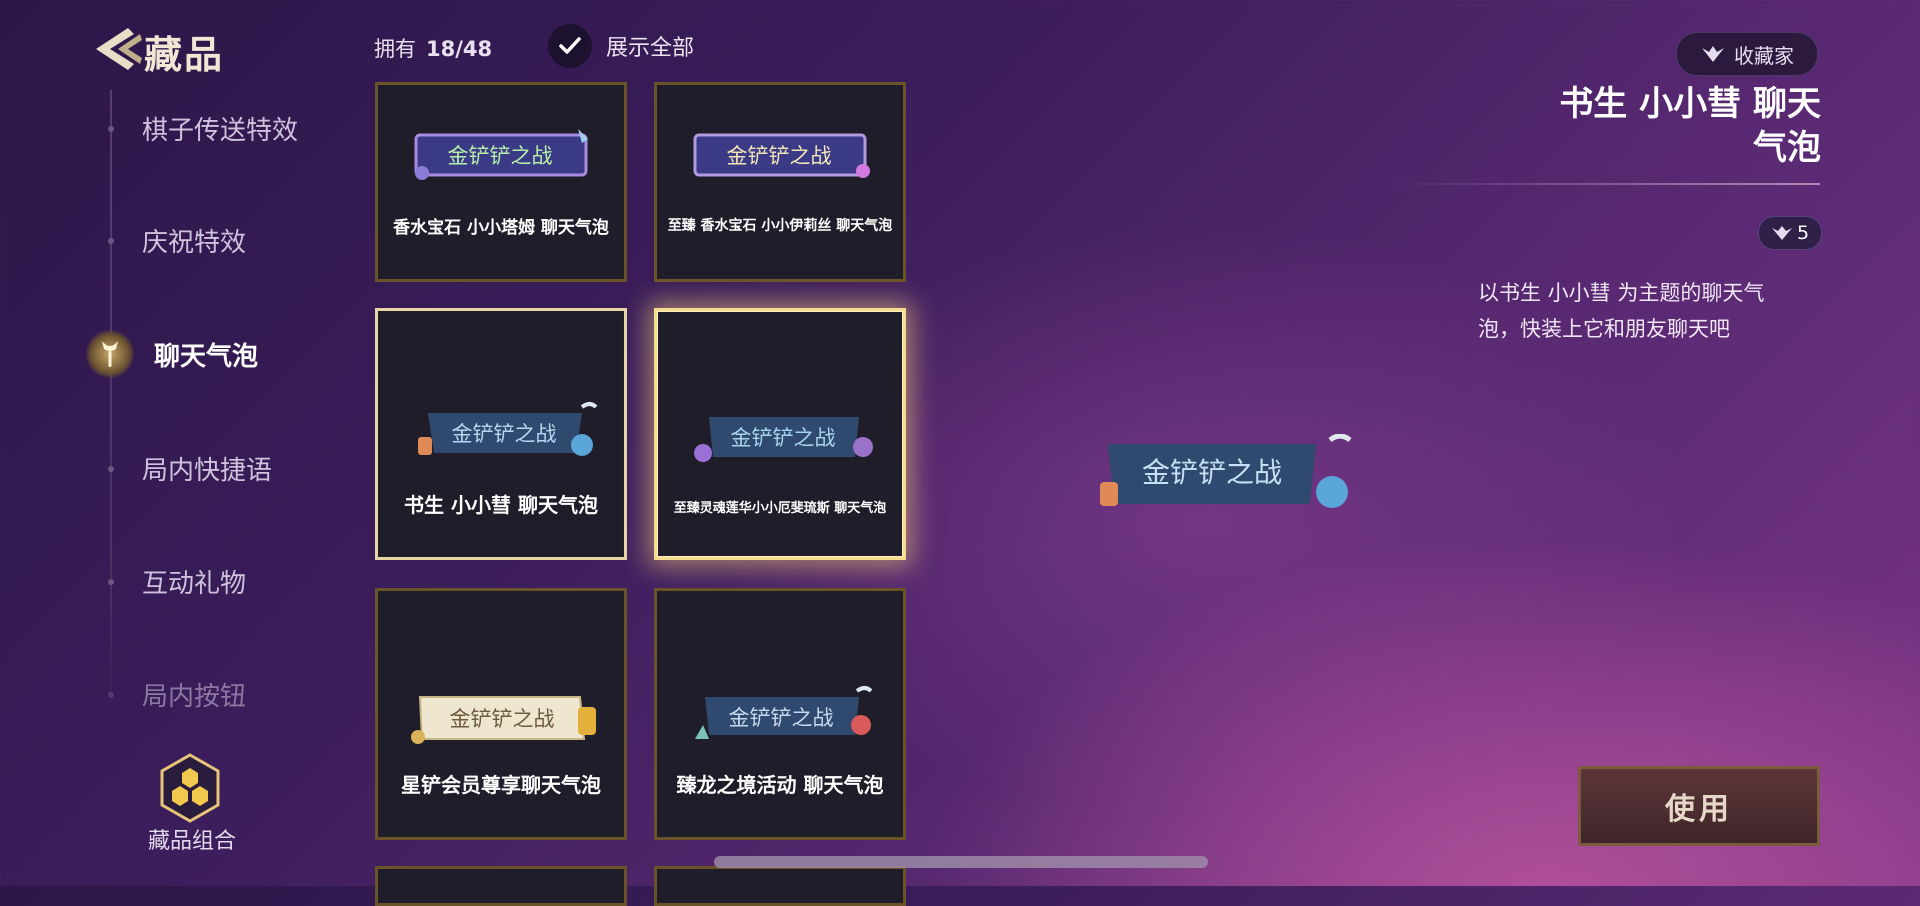 The height and width of the screenshot is (906, 1920). I want to click on checkmark-icon, so click(570, 45).